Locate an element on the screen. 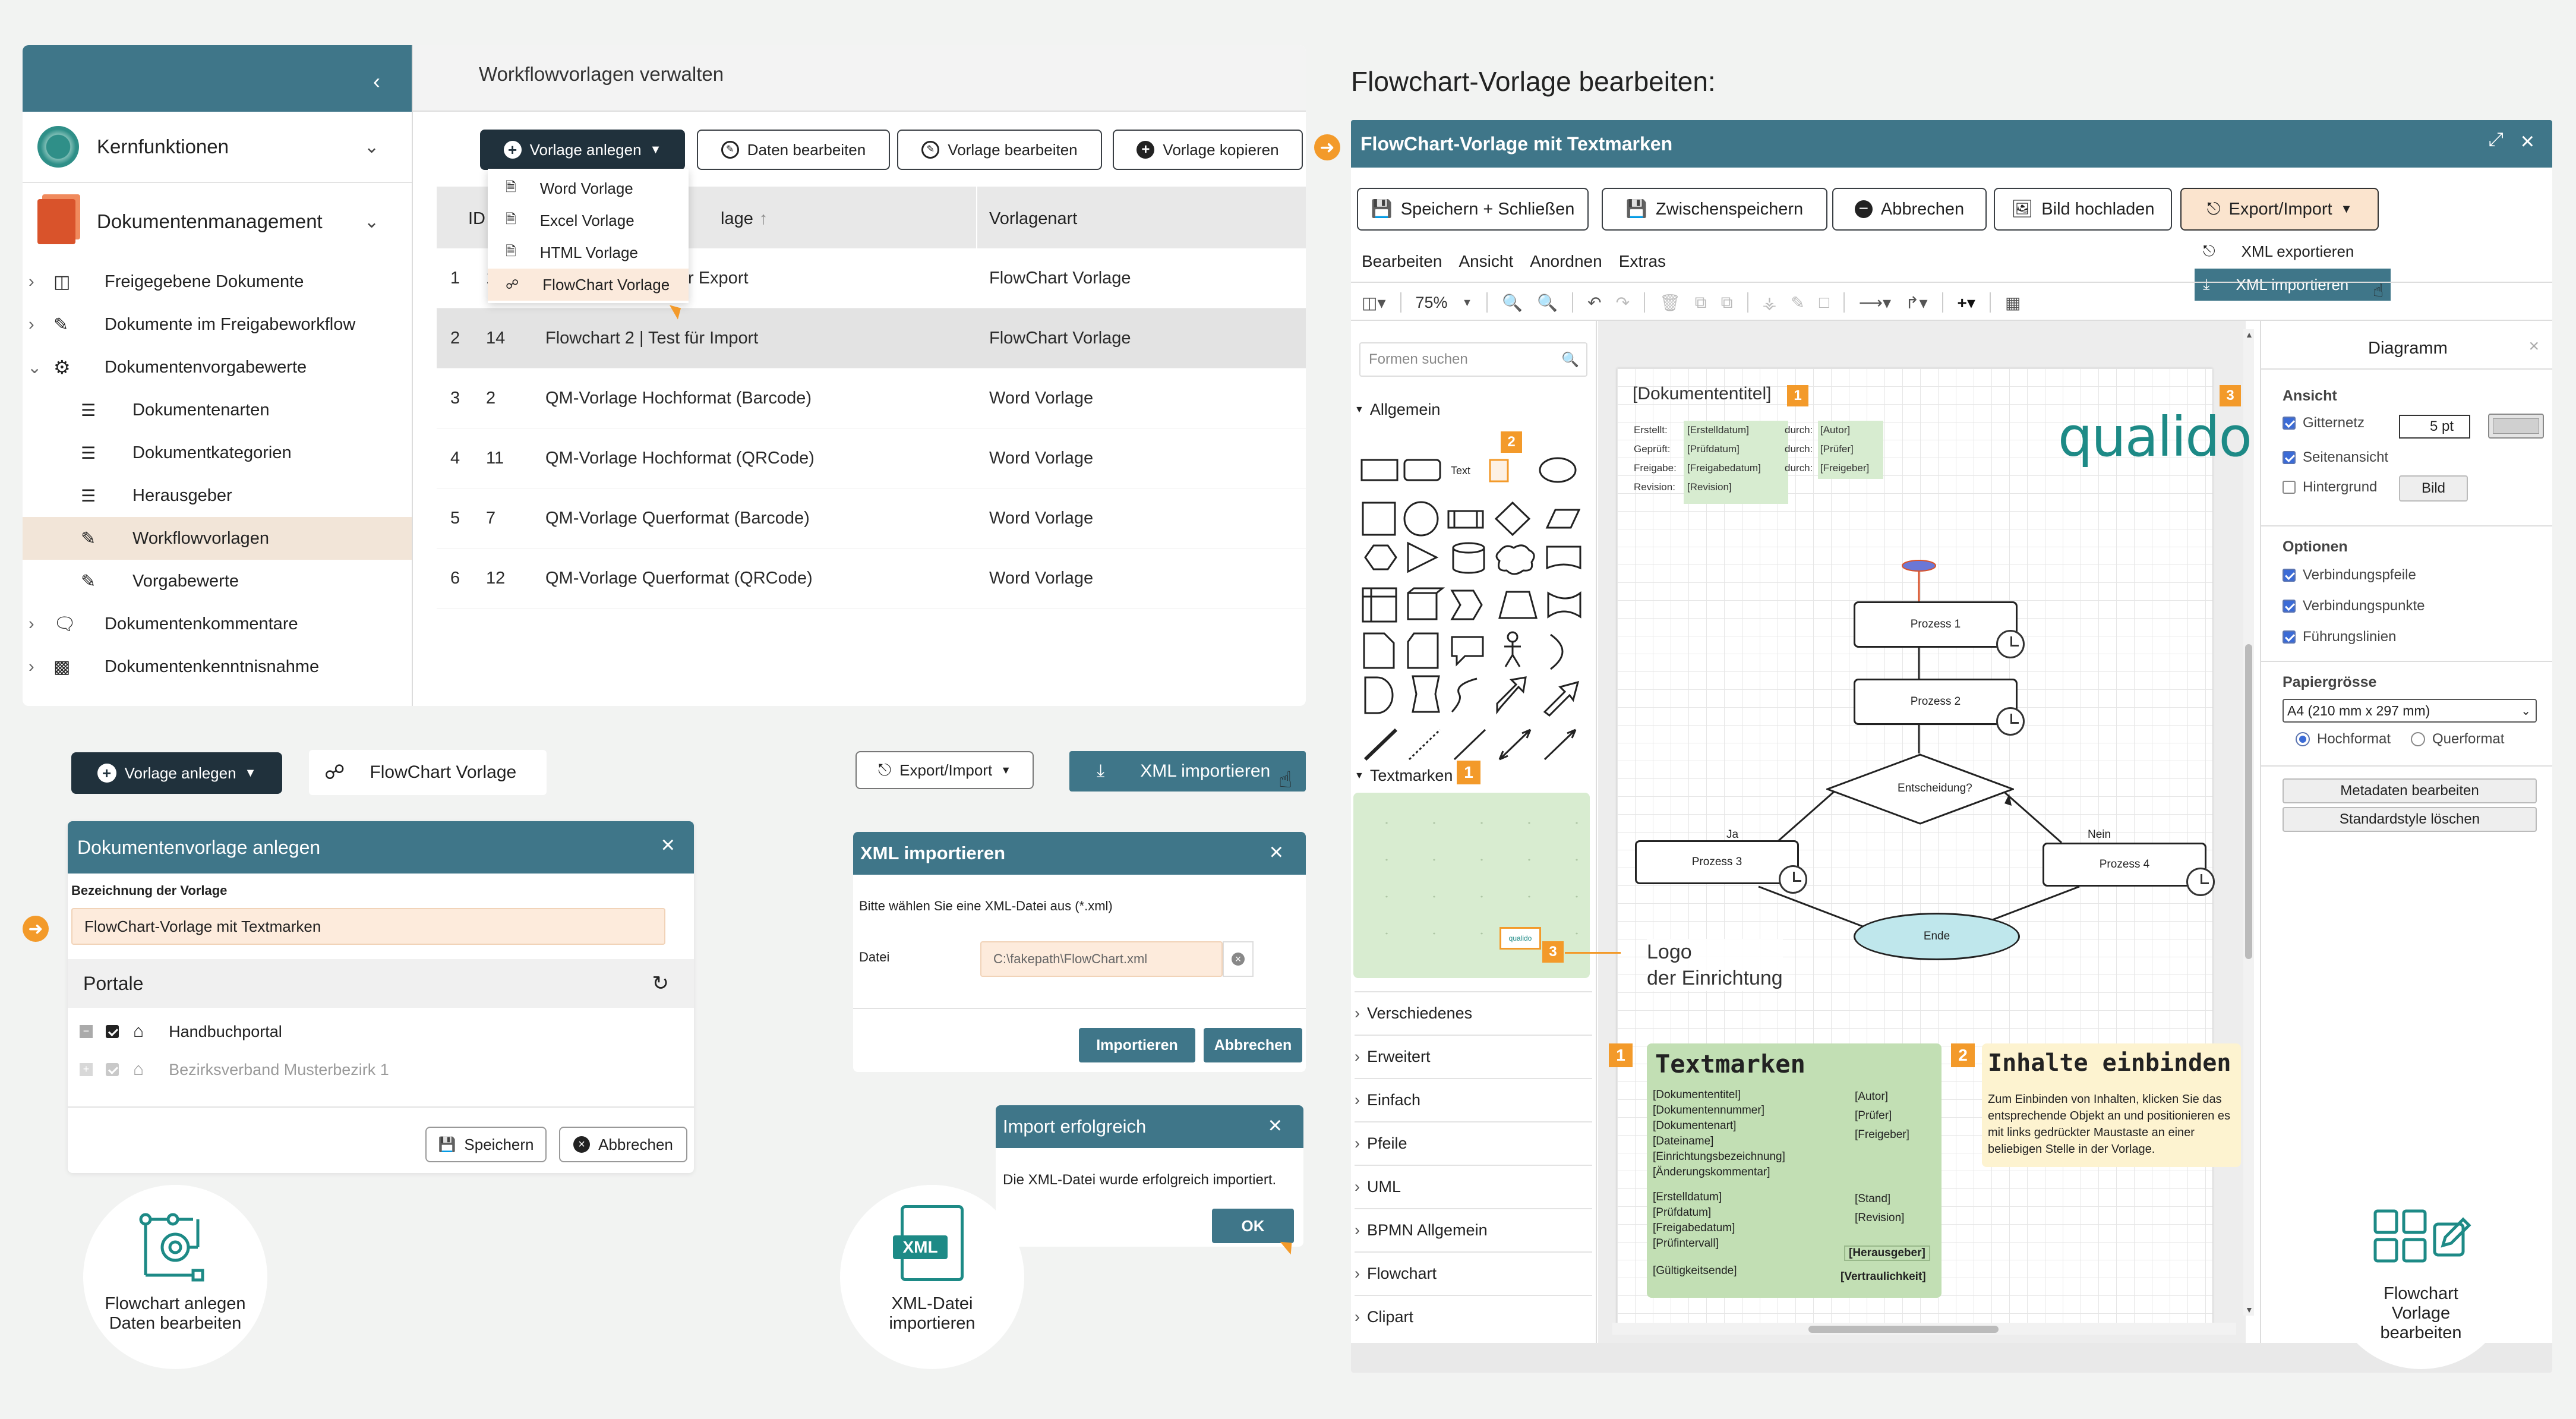  line-color-icon: ✎ is located at coordinates (1797, 303).